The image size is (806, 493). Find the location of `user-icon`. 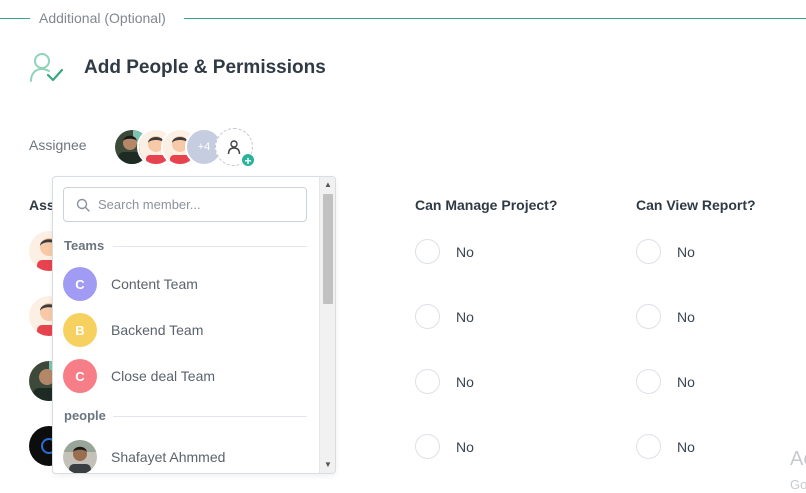

user-icon is located at coordinates (234, 147).